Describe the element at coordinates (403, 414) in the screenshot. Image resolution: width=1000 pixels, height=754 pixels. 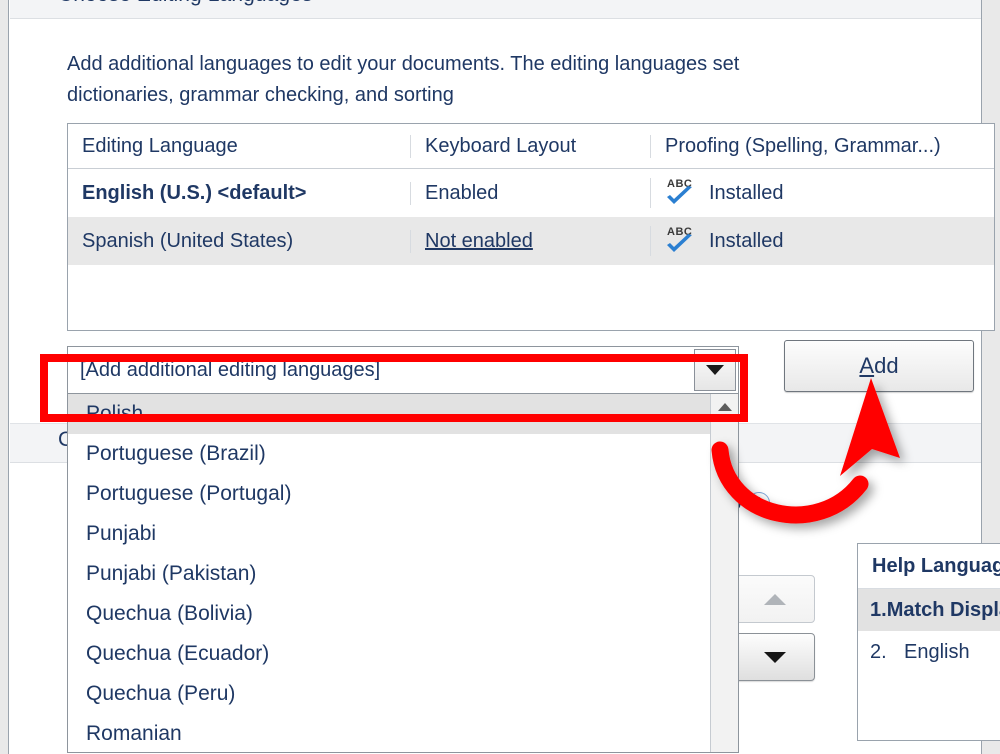
I see `list-item: Polish` at that location.